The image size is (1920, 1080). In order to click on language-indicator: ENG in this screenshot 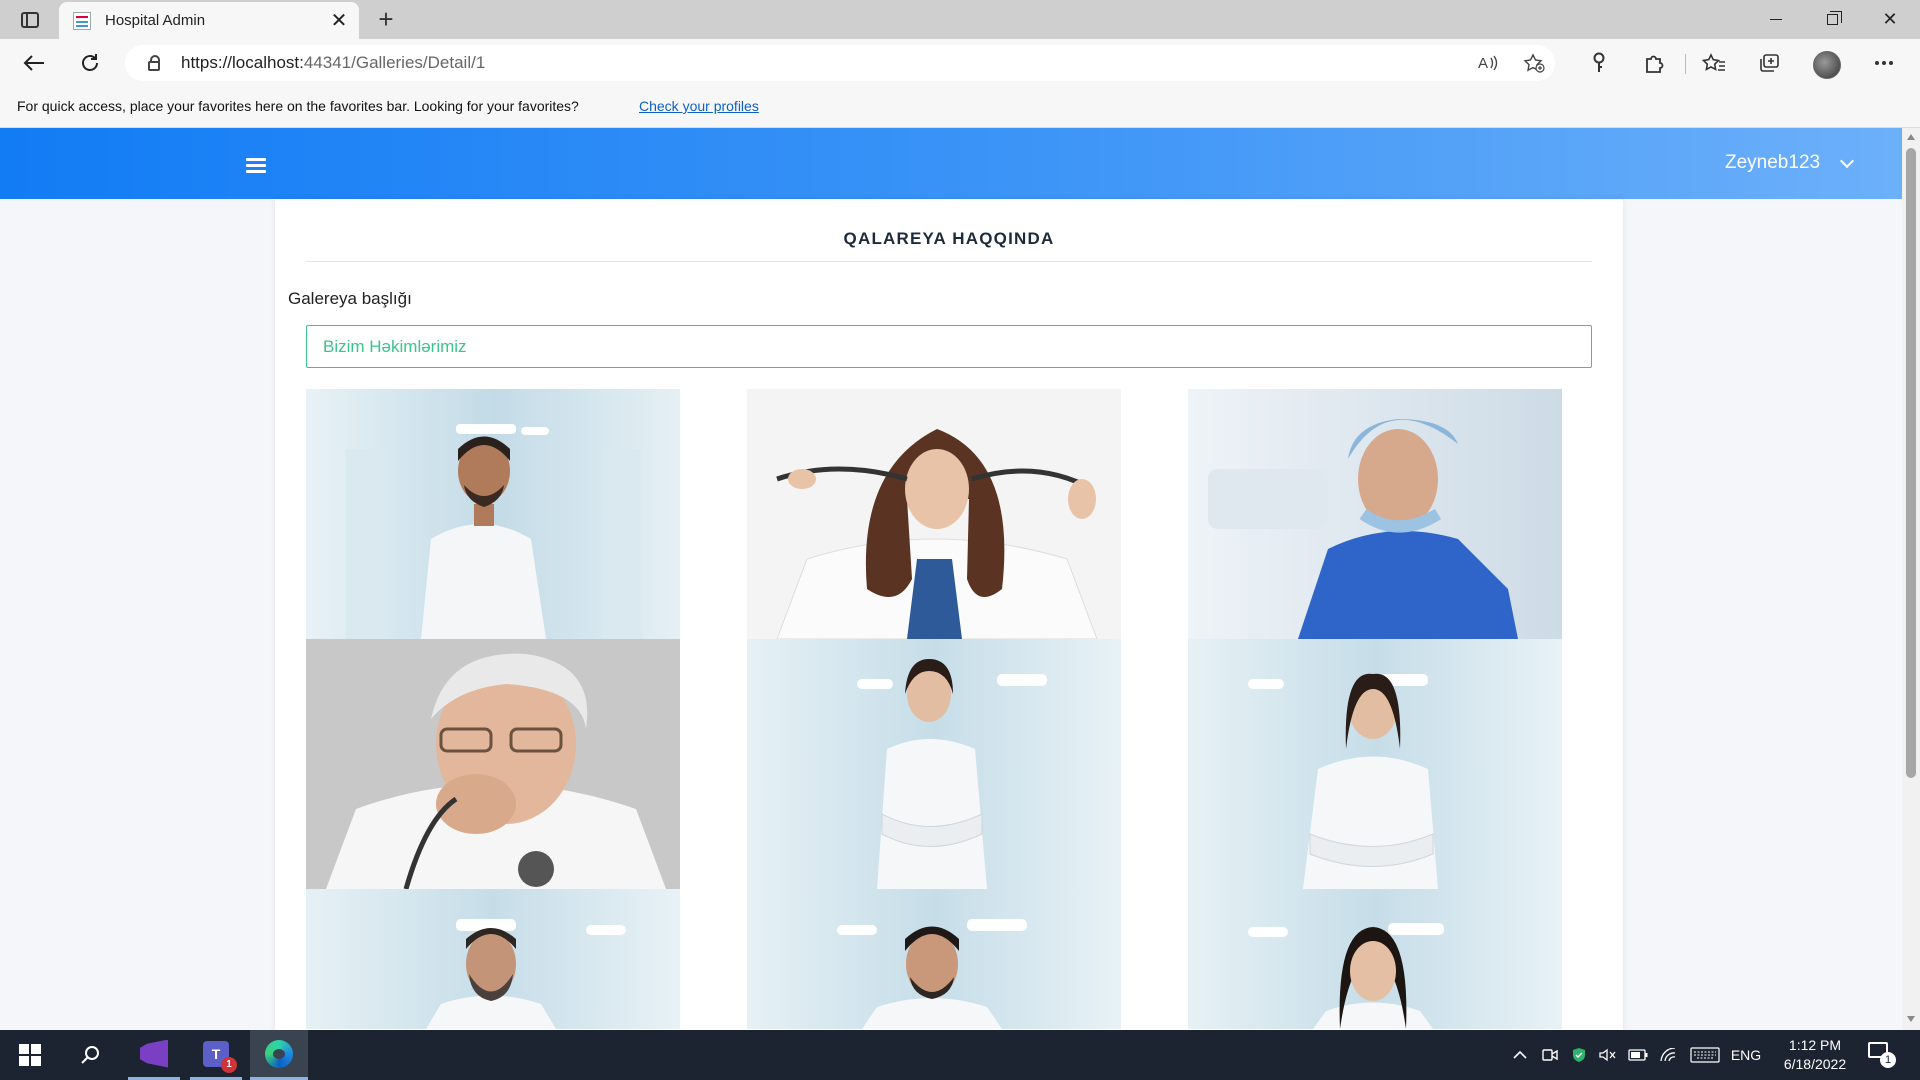, I will do `click(1746, 1055)`.